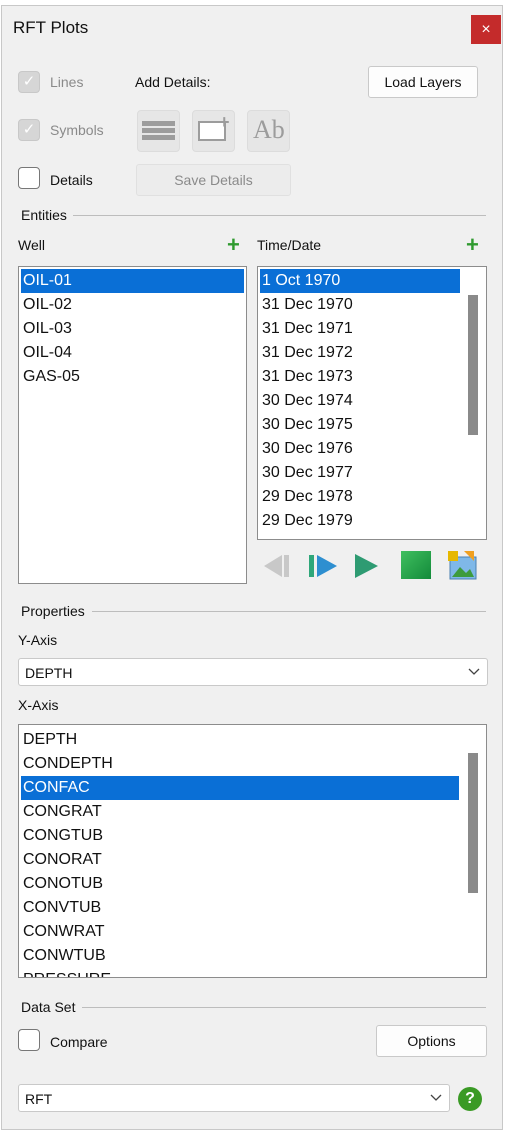 Image resolution: width=506 pixels, height=1135 pixels. Describe the element at coordinates (360, 497) in the screenshot. I see `date-list-item: 29 Dec 1978` at that location.